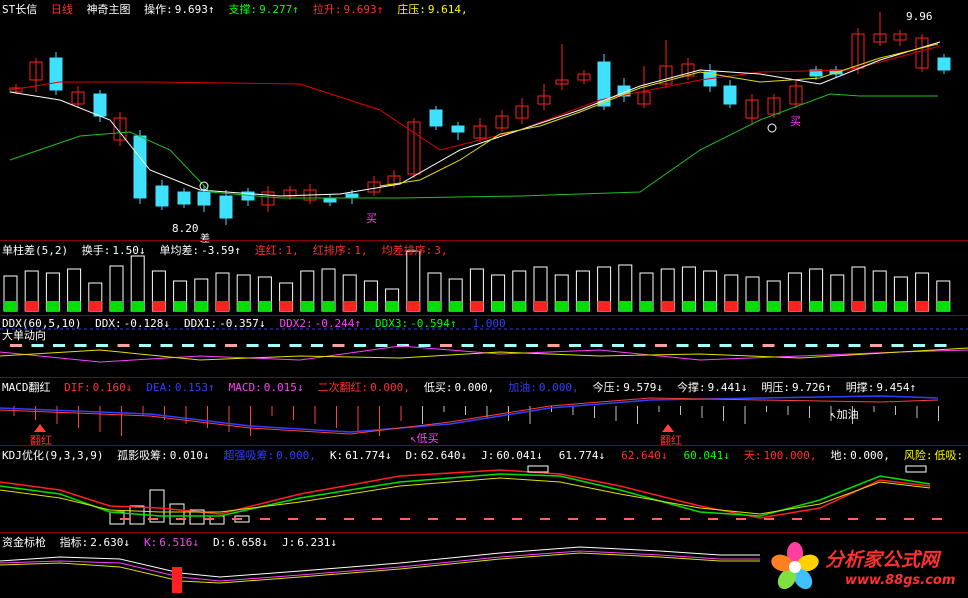 The height and width of the screenshot is (598, 968). I want to click on watermark-name: 分析家公式网, so click(882, 560).